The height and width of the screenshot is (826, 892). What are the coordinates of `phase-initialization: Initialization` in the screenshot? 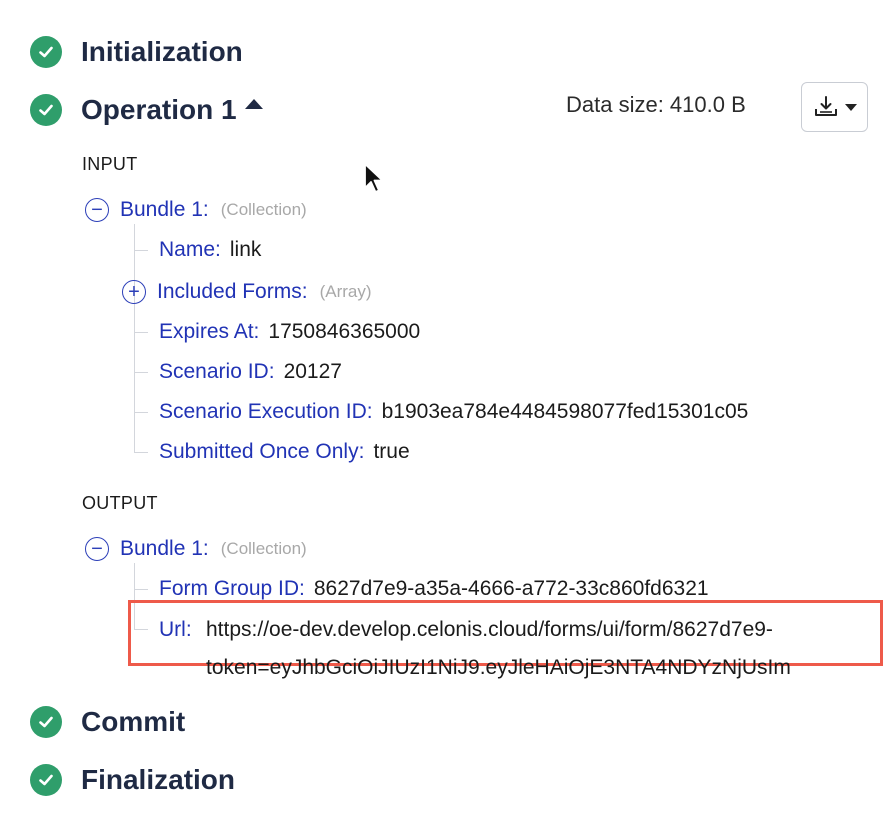 It's located at (136, 52).